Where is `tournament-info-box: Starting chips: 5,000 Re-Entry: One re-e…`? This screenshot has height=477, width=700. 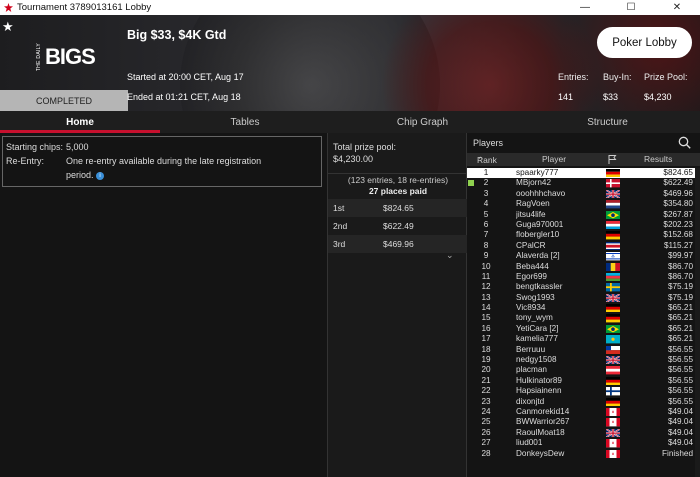
tournament-info-box: Starting chips: 5,000 Re-Entry: One re-e… is located at coordinates (162, 161).